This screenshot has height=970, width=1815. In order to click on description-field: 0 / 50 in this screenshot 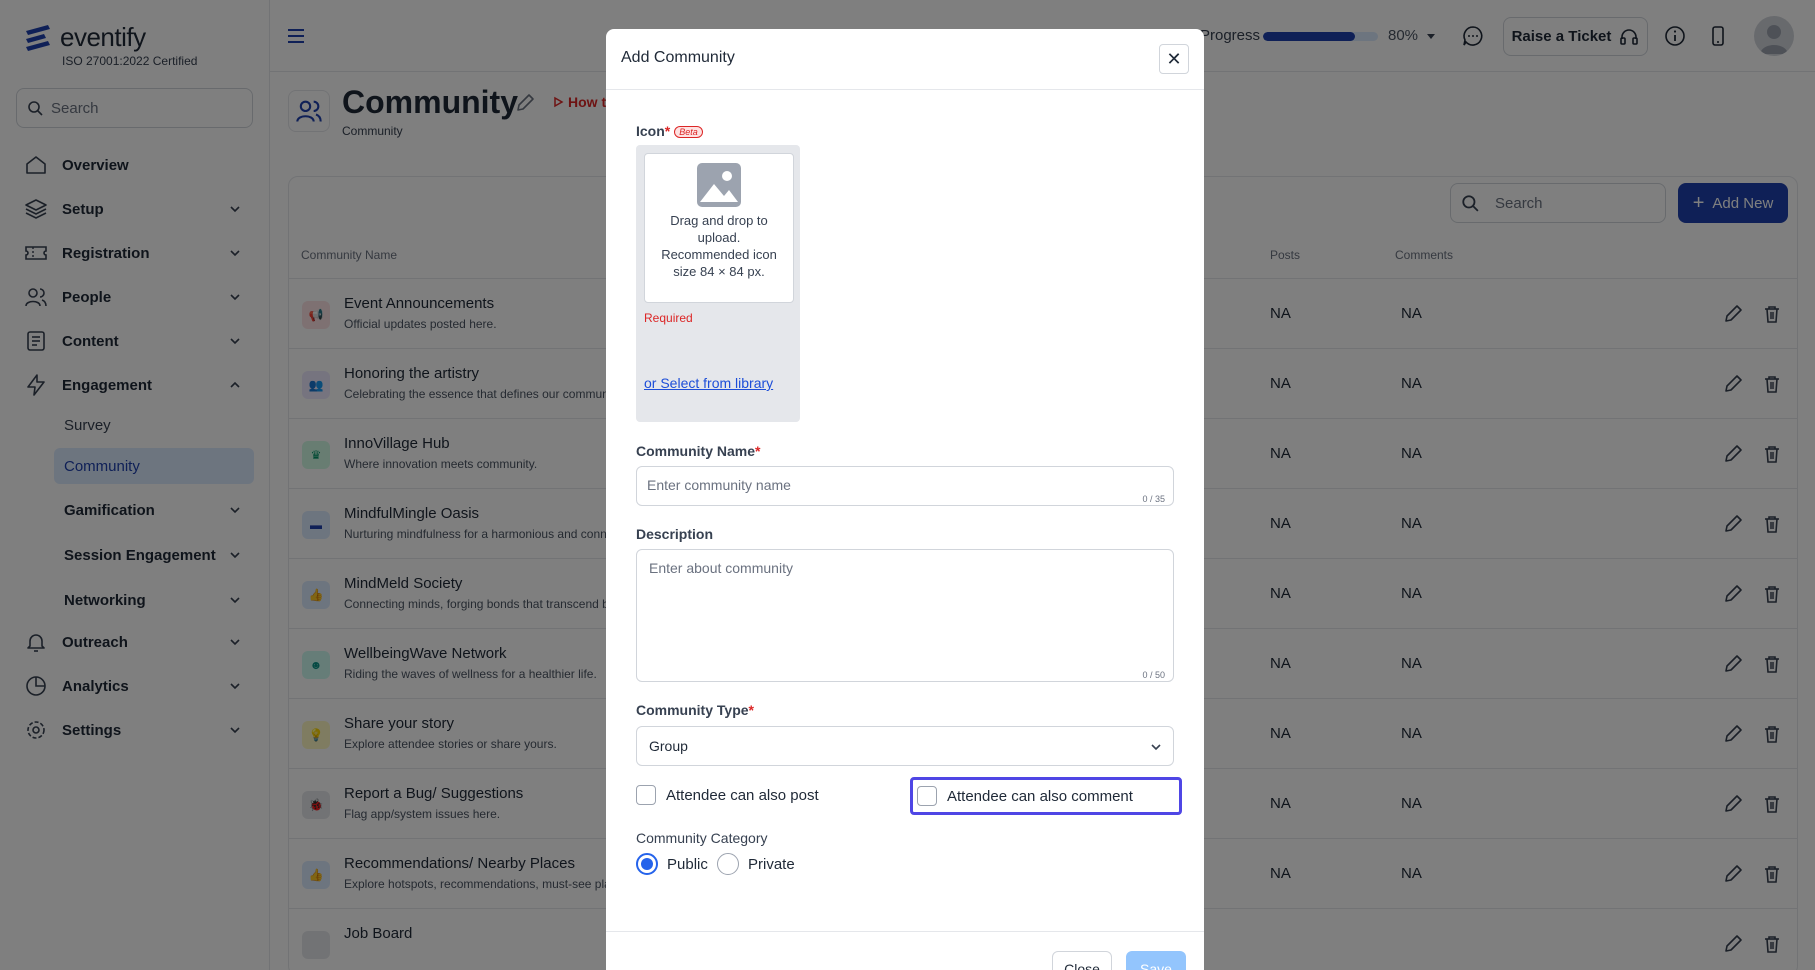, I will do `click(905, 615)`.